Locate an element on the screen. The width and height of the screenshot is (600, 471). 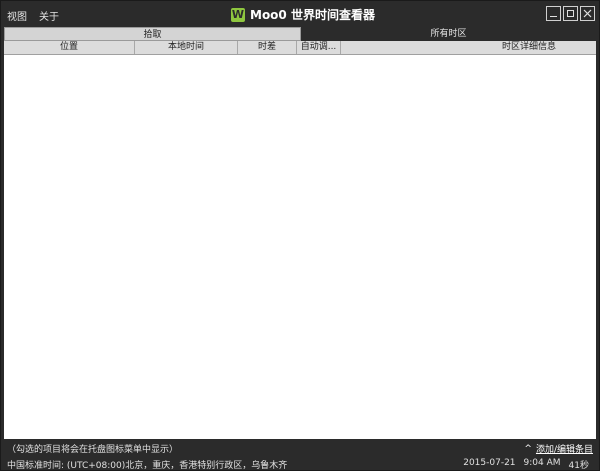
add-edit-link: 添加/编辑条目 is located at coordinates (564, 448).